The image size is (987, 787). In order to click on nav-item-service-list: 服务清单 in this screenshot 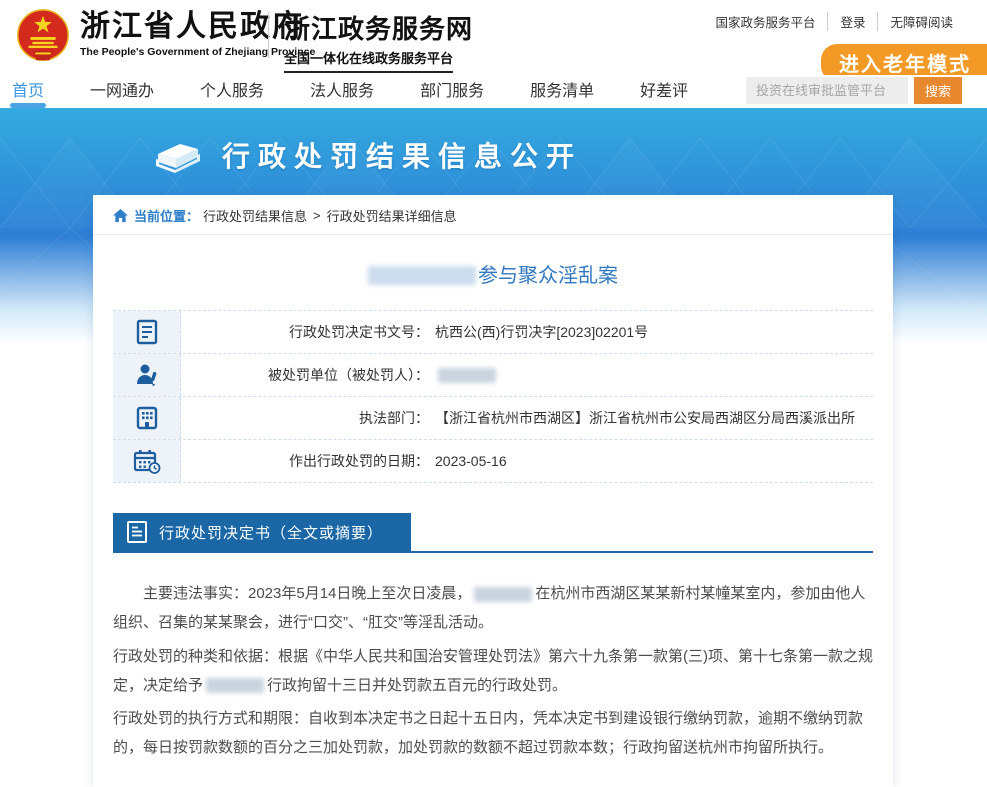, I will do `click(562, 91)`.